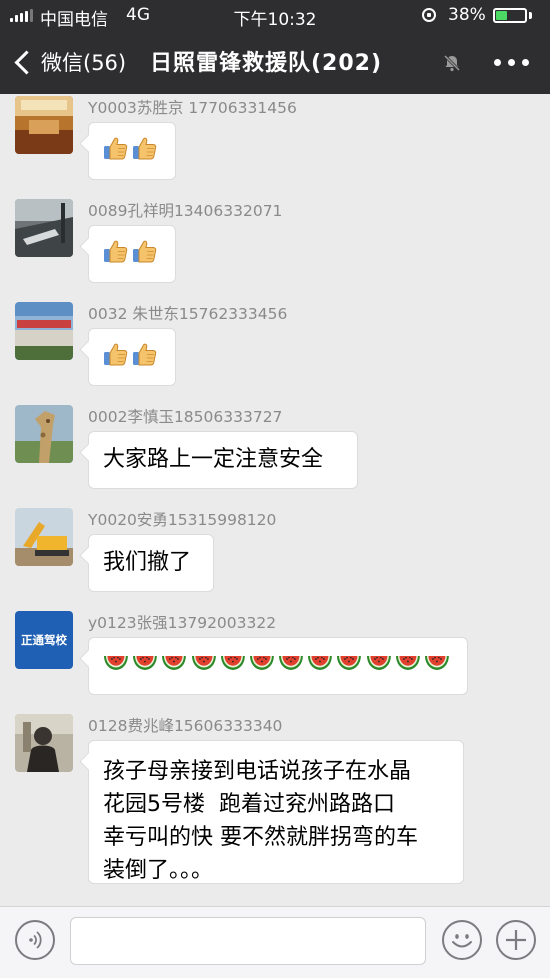  What do you see at coordinates (257, 771) in the screenshot?
I see `message-text-line: 孩子母亲接到电话说孩子在水晶` at bounding box center [257, 771].